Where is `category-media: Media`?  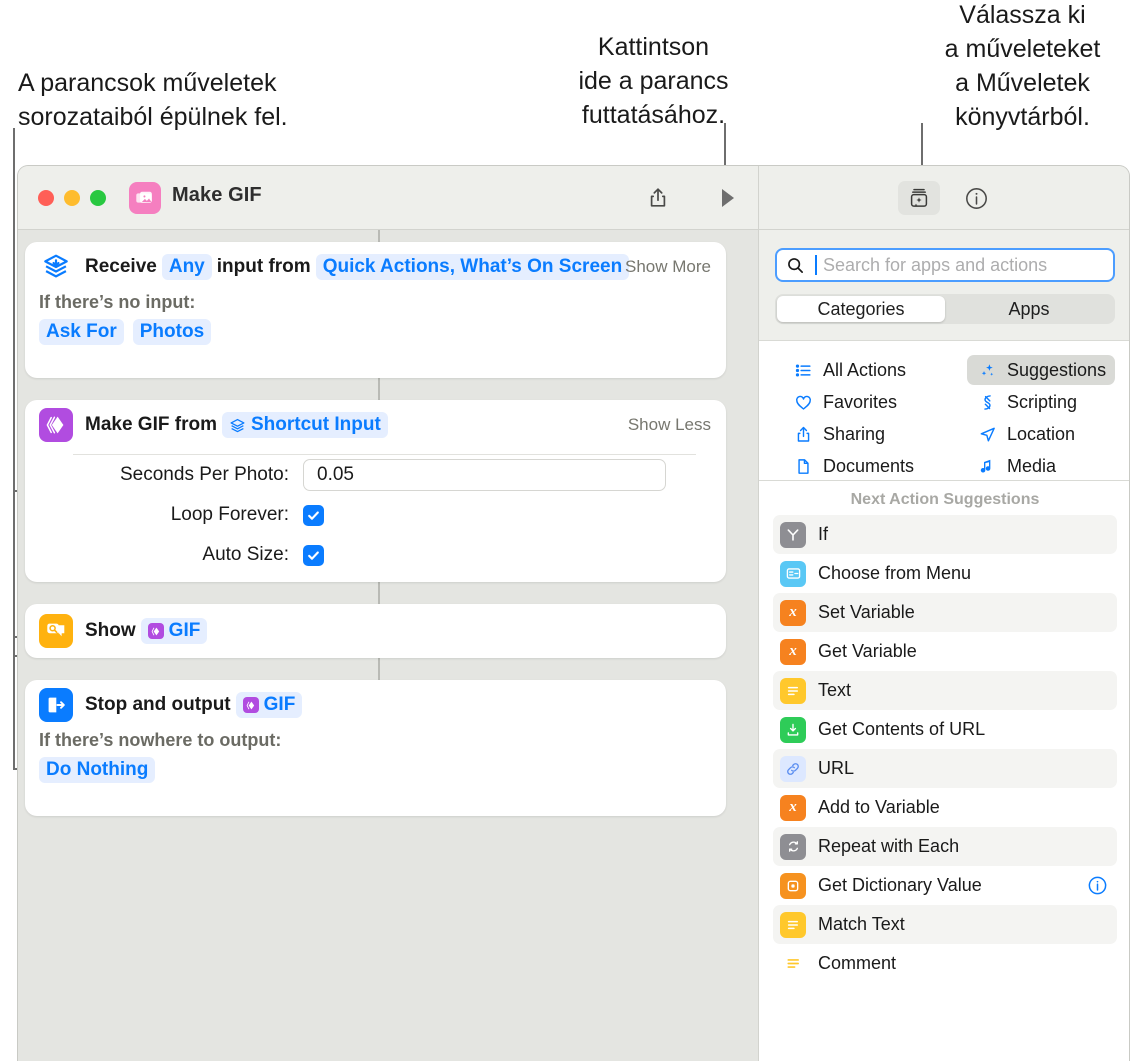 category-media: Media is located at coordinates (1041, 466).